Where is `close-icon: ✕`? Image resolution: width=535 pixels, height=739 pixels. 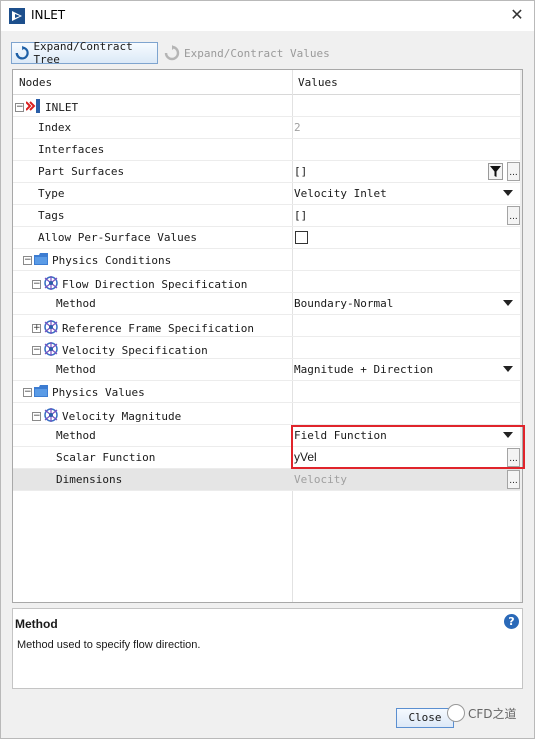 close-icon: ✕ is located at coordinates (517, 15).